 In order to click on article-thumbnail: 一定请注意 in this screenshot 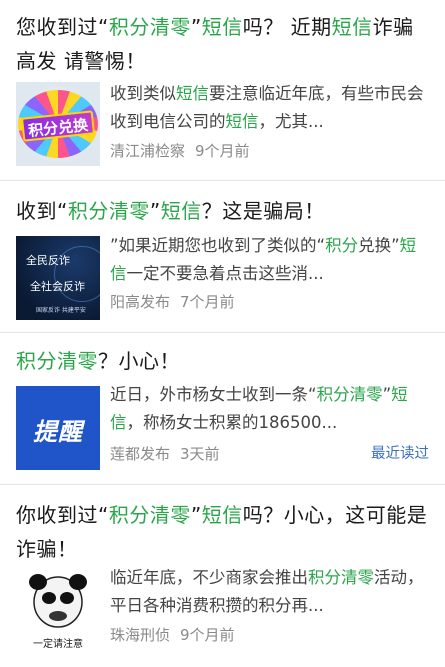, I will do `click(58, 612)`.